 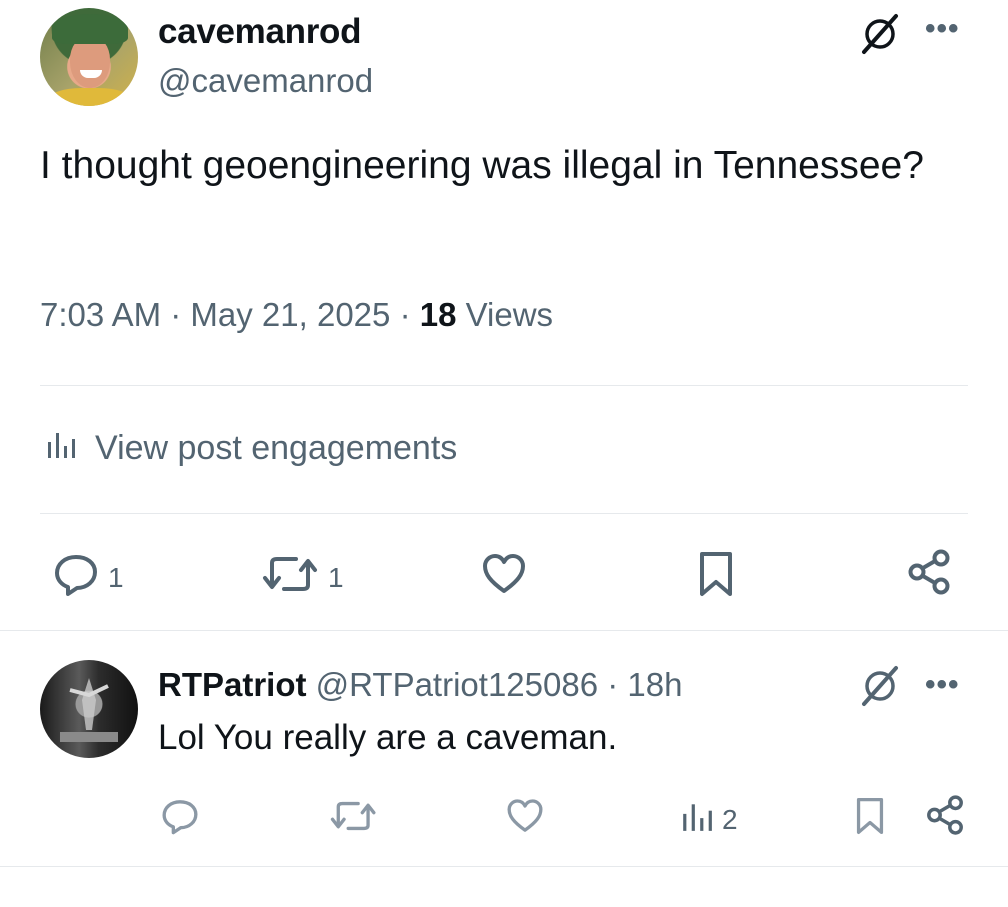 What do you see at coordinates (438, 314) in the screenshot?
I see `views-count: 18` at bounding box center [438, 314].